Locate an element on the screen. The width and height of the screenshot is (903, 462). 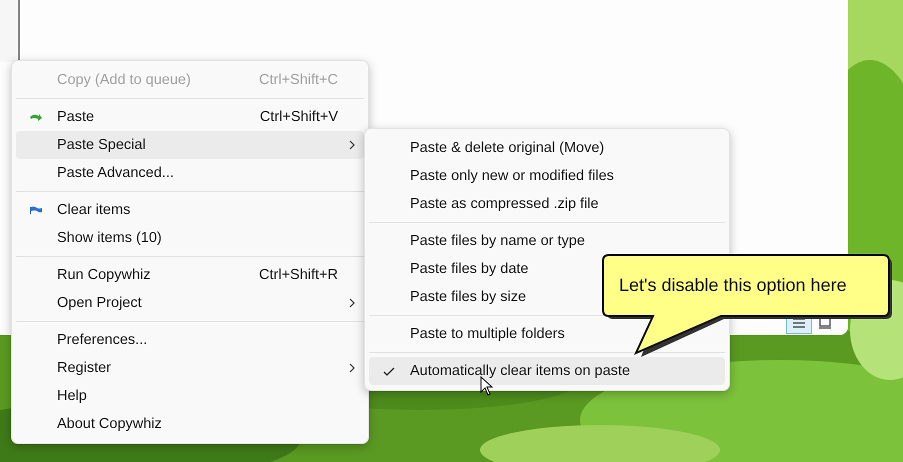
menu-item: Register is located at coordinates (190, 368).